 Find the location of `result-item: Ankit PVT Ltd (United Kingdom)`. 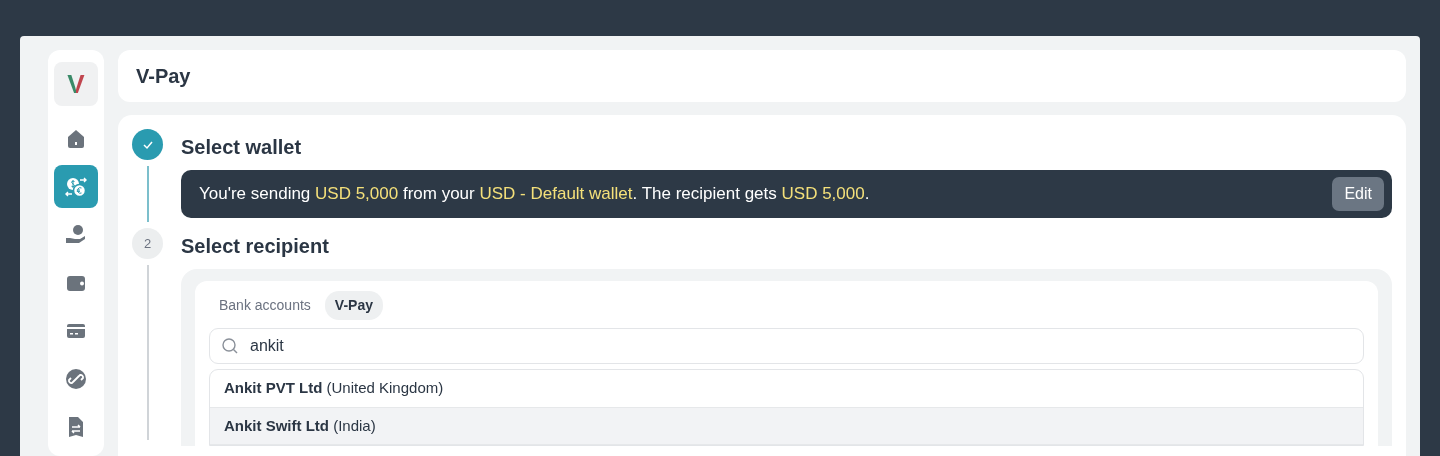

result-item: Ankit PVT Ltd (United Kingdom) is located at coordinates (786, 389).